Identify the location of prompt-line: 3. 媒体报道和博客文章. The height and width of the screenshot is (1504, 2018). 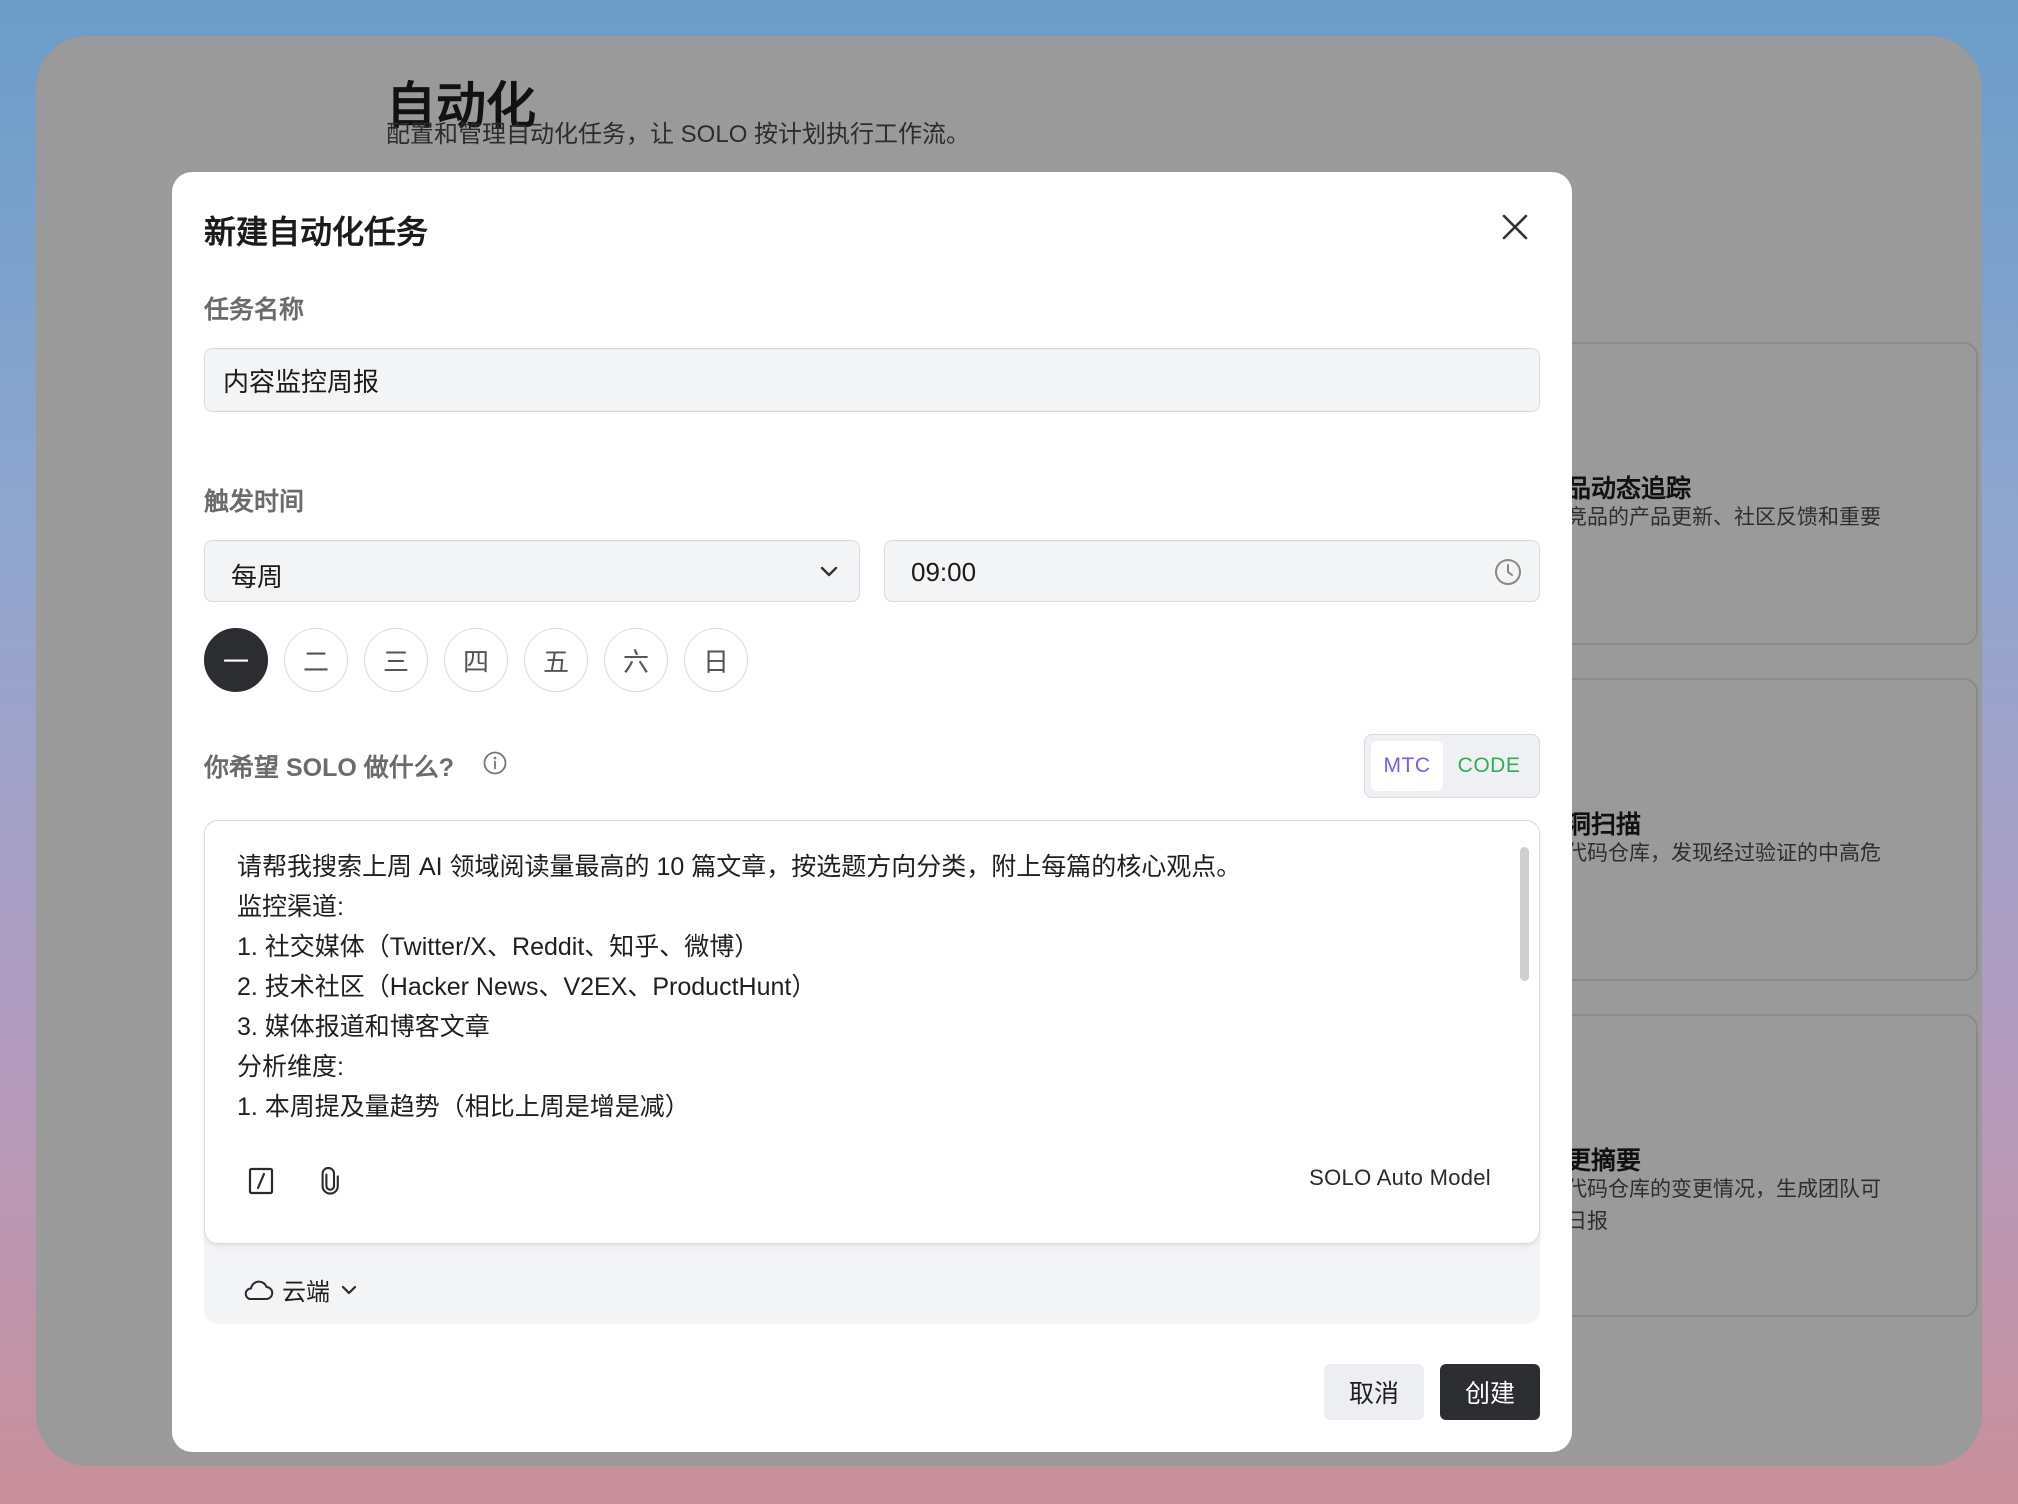
(363, 1027).